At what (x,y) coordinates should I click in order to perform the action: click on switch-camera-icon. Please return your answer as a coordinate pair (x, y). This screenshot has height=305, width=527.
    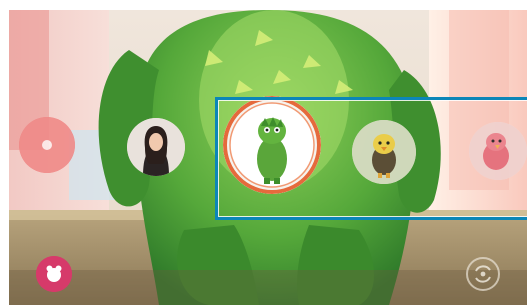
    Looking at the image, I should click on (483, 274).